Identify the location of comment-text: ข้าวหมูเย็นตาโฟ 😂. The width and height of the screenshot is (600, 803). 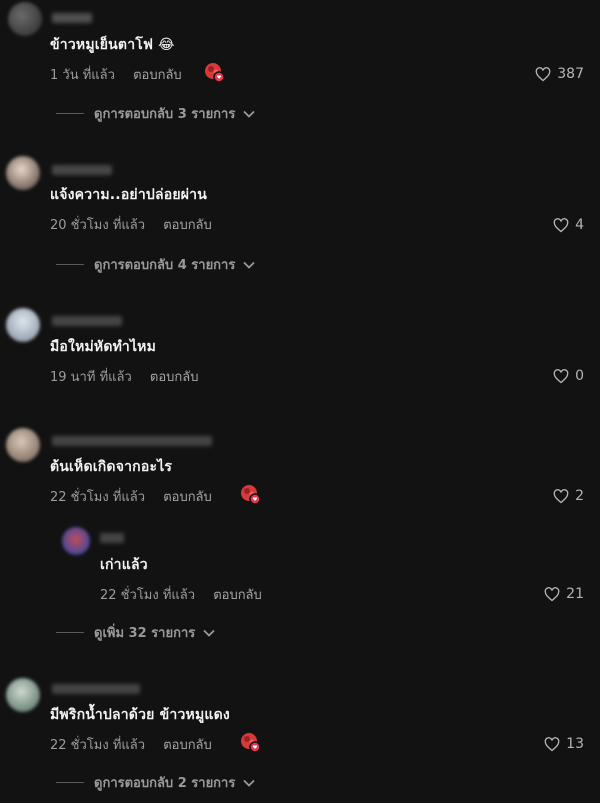
(112, 45).